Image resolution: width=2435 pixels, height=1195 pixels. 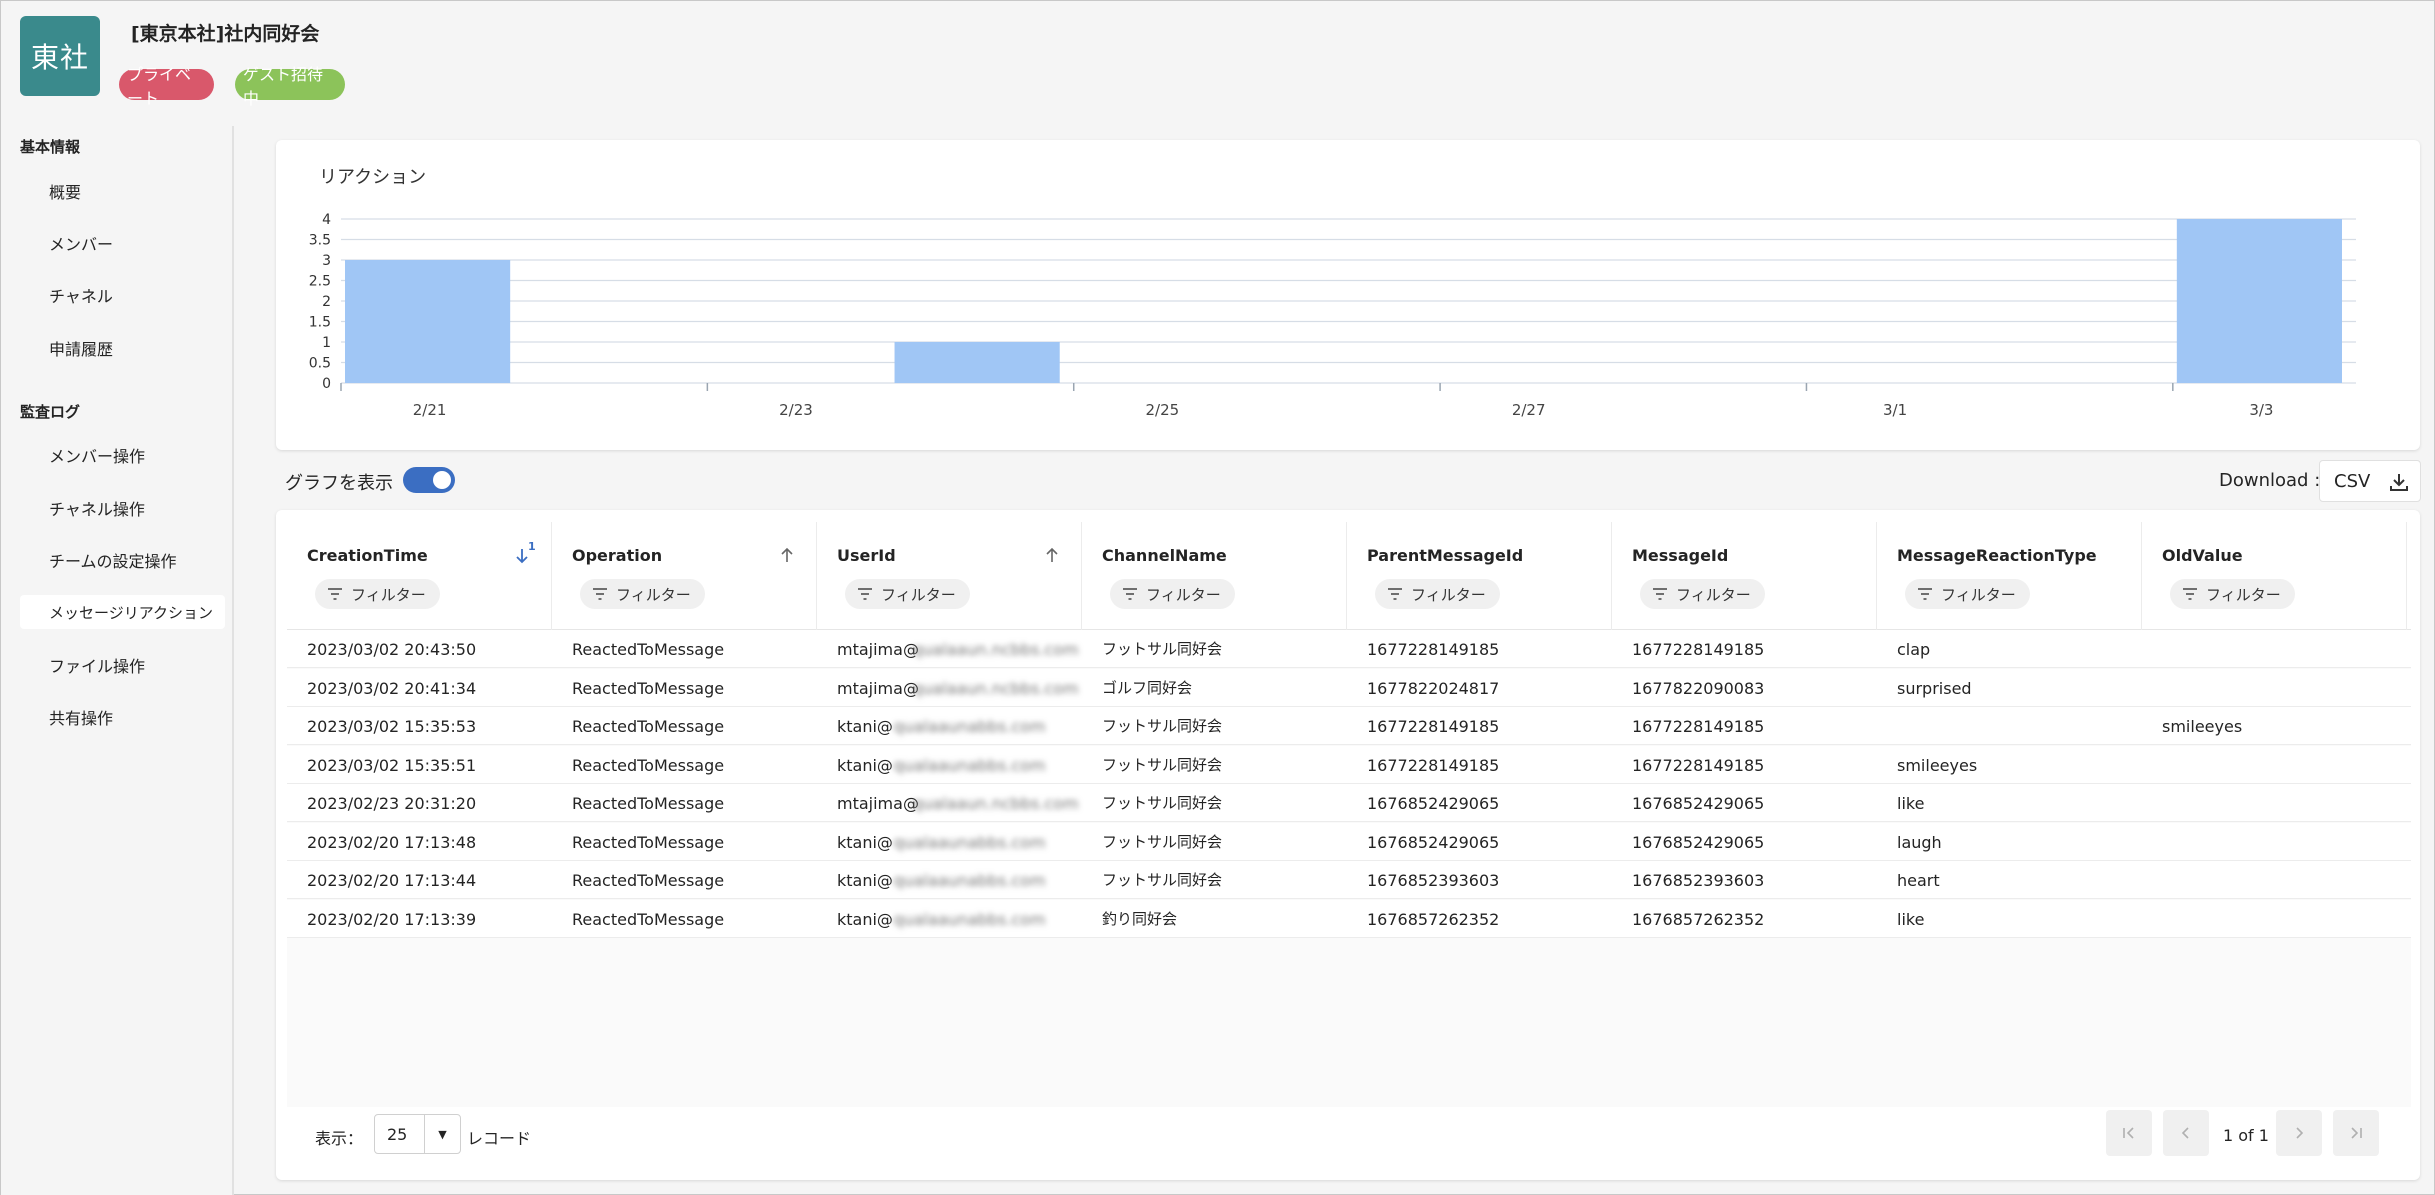 I want to click on sidebar-item-sharing-ops: 共有操作, so click(x=122, y=717).